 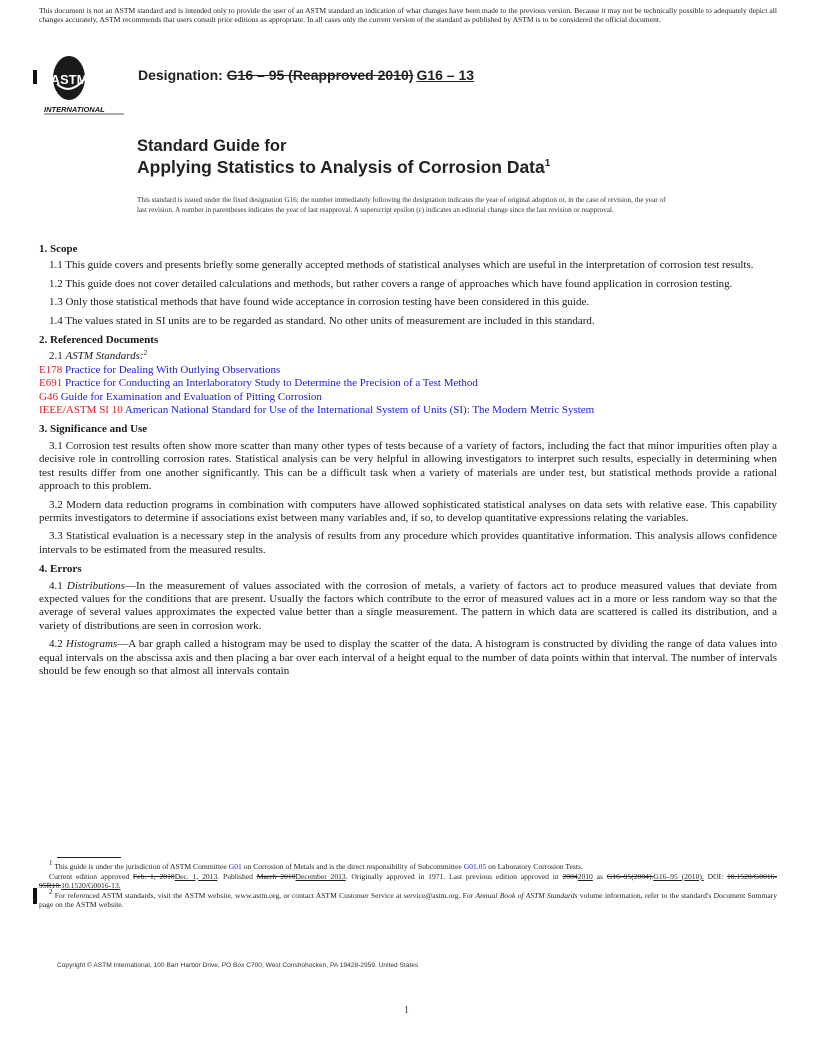 What do you see at coordinates (196, 876) in the screenshot?
I see `inserted-text: Dec. 1, 2013` at bounding box center [196, 876].